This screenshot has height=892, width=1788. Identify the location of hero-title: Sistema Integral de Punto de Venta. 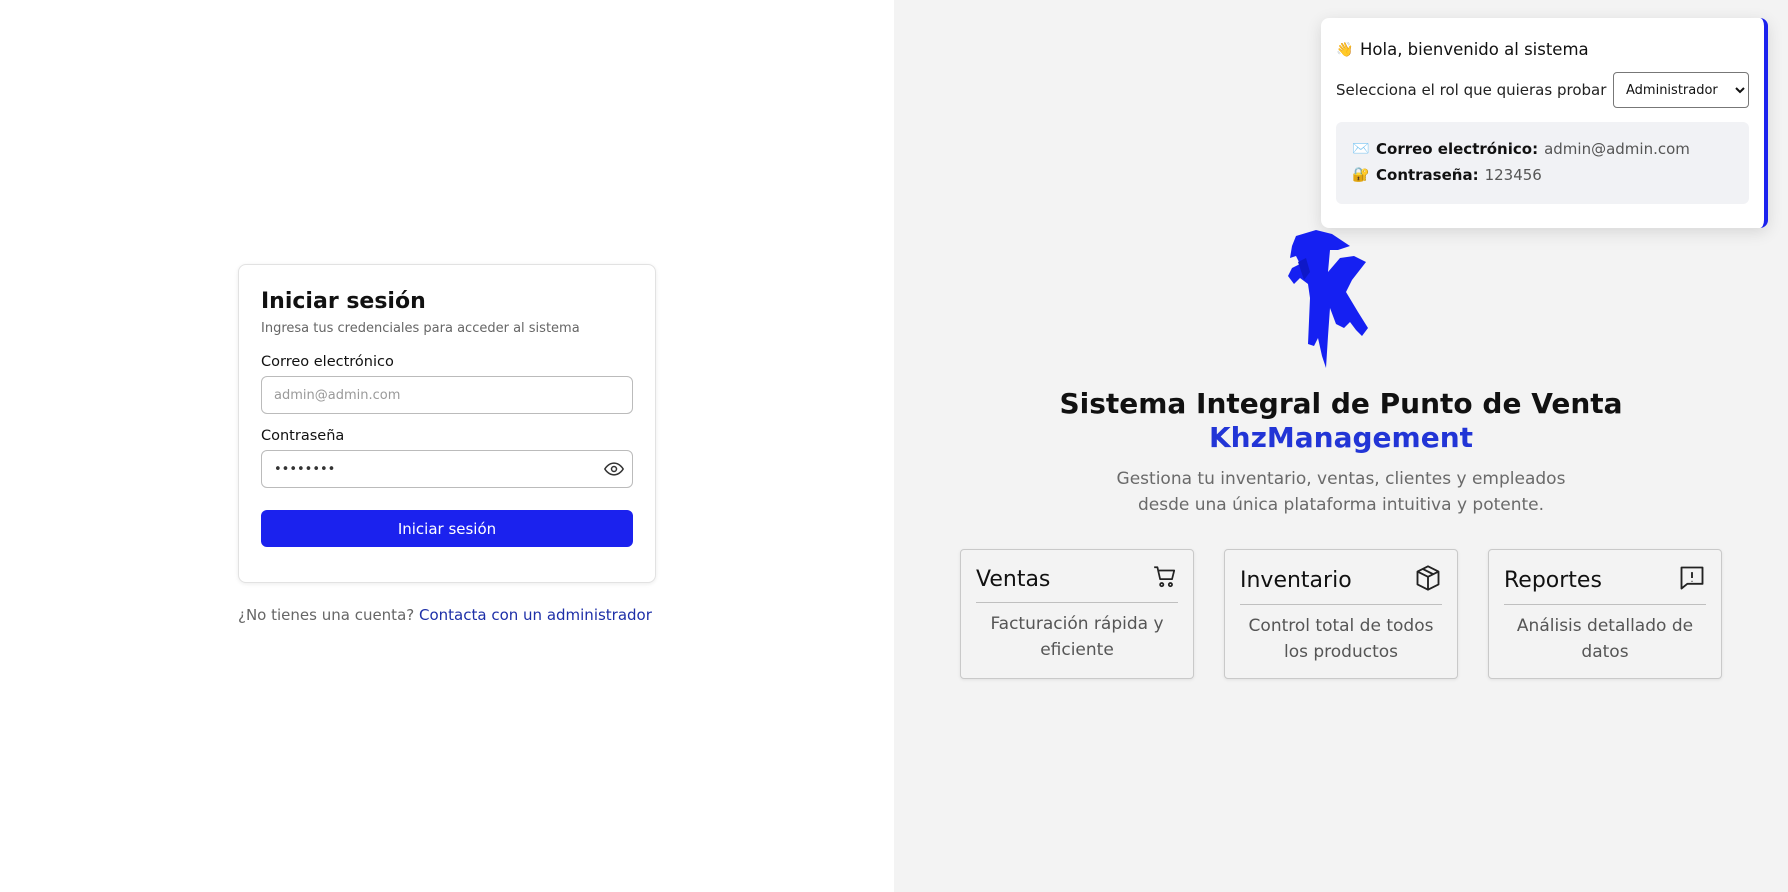
(1341, 403).